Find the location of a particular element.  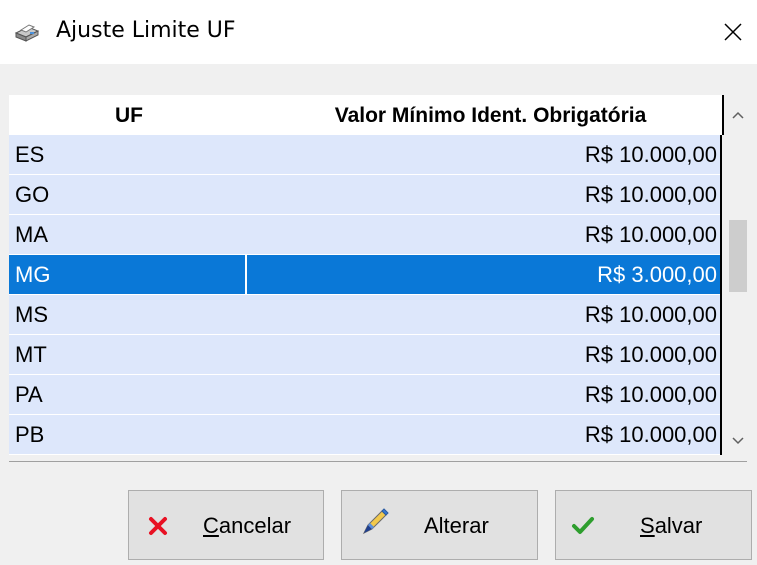

table-row: MT R$ 10.000,00 is located at coordinates (365, 355).